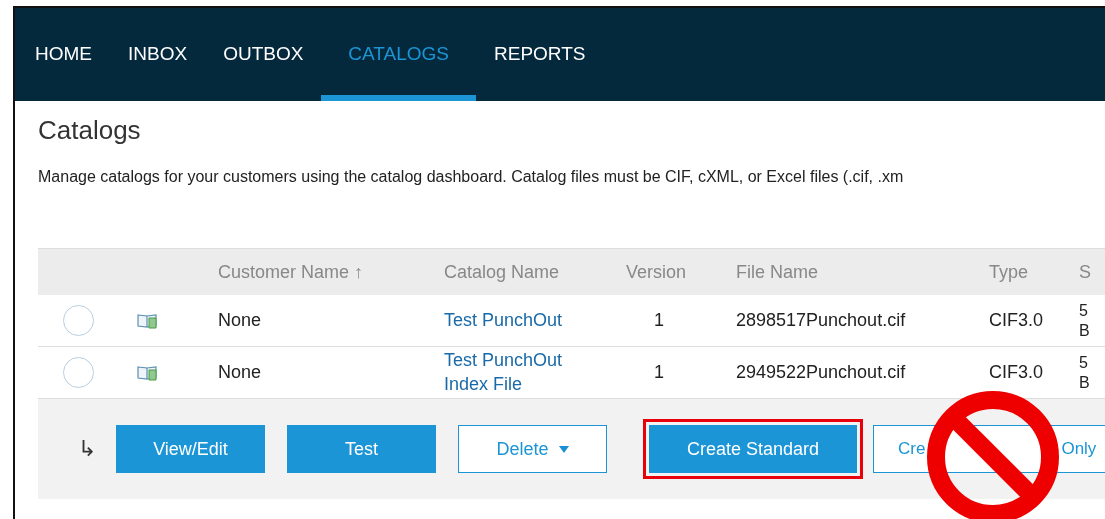  Describe the element at coordinates (158, 54) in the screenshot. I see `nav-tab: INBOX` at that location.